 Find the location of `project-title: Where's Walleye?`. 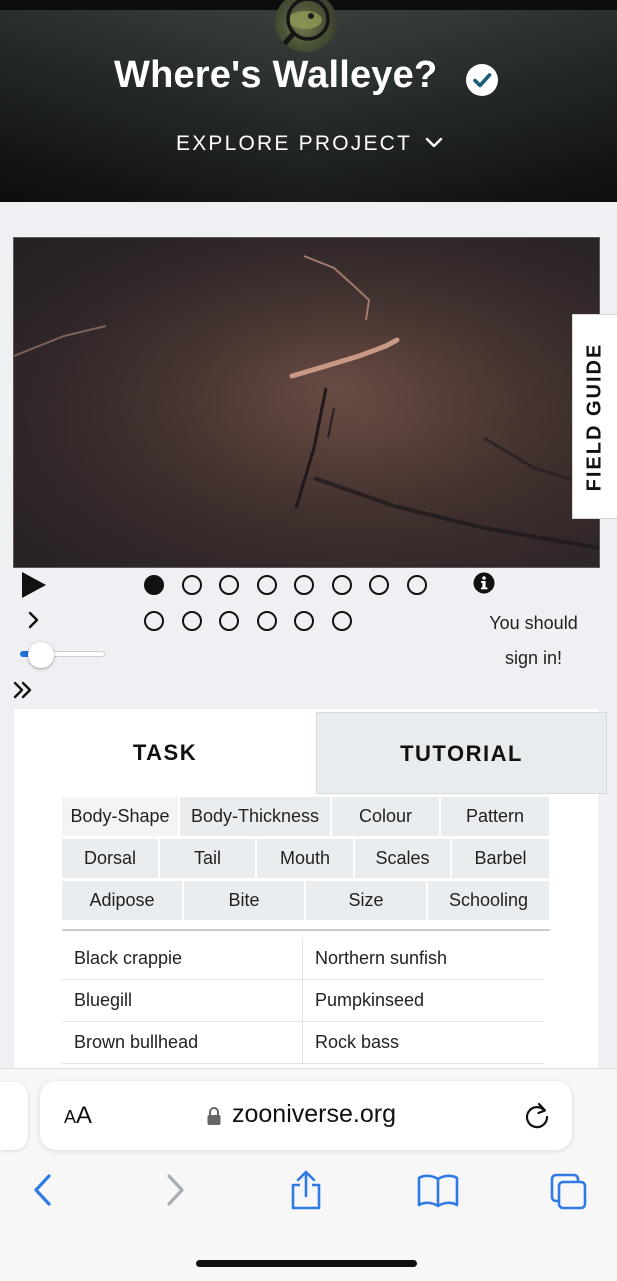

project-title: Where's Walleye? is located at coordinates (275, 75).